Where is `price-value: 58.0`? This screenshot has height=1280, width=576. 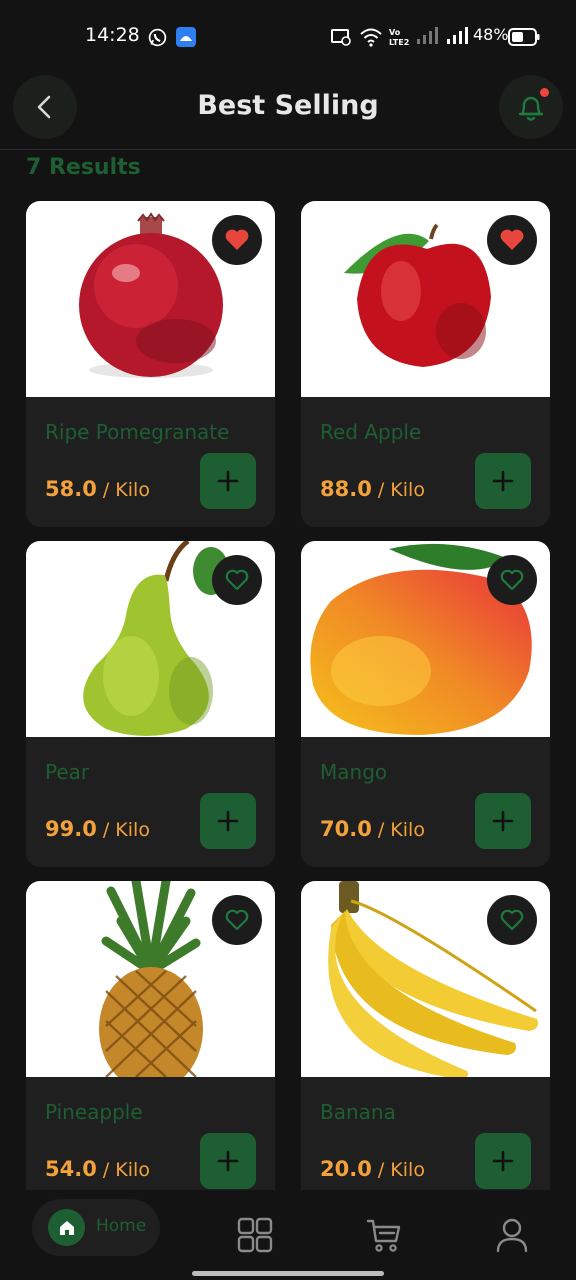 price-value: 58.0 is located at coordinates (71, 489).